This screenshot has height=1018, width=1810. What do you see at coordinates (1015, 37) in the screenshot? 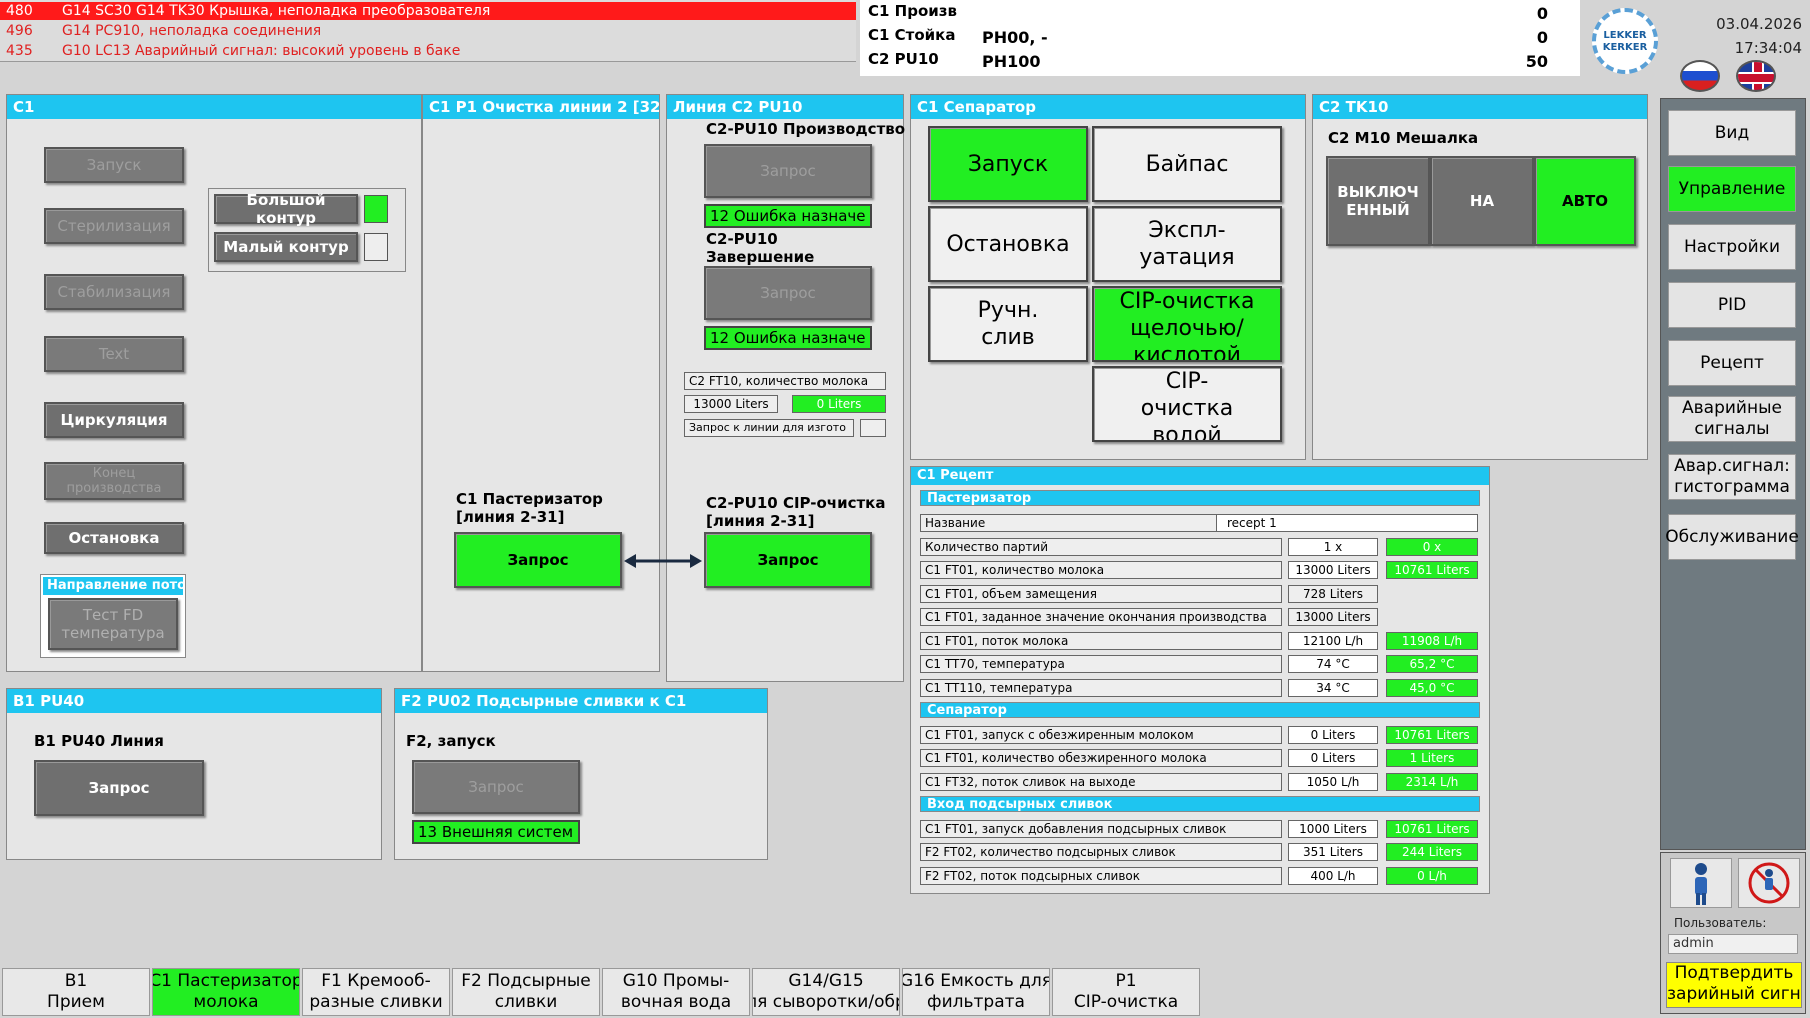
I see `info-value: PH00, -` at bounding box center [1015, 37].